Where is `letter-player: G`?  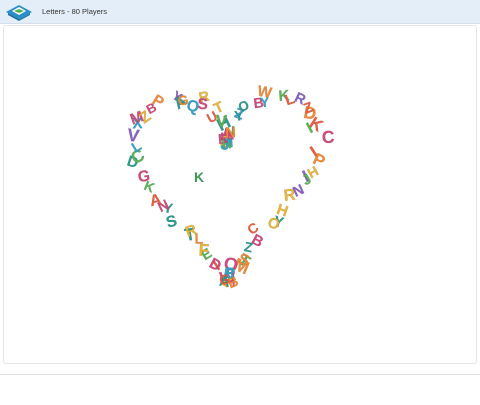 letter-player: G is located at coordinates (144, 177).